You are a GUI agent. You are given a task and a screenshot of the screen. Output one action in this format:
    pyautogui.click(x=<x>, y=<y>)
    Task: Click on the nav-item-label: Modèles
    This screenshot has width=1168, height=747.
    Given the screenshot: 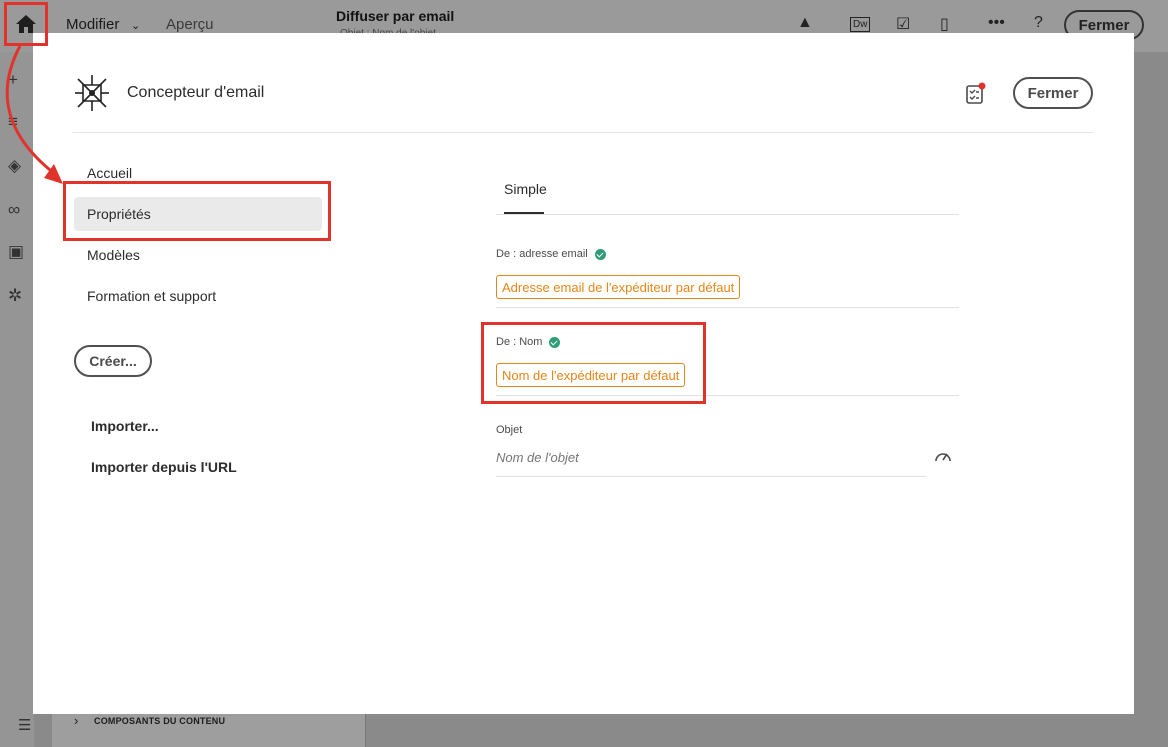 What is the action you would take?
    pyautogui.click(x=113, y=255)
    